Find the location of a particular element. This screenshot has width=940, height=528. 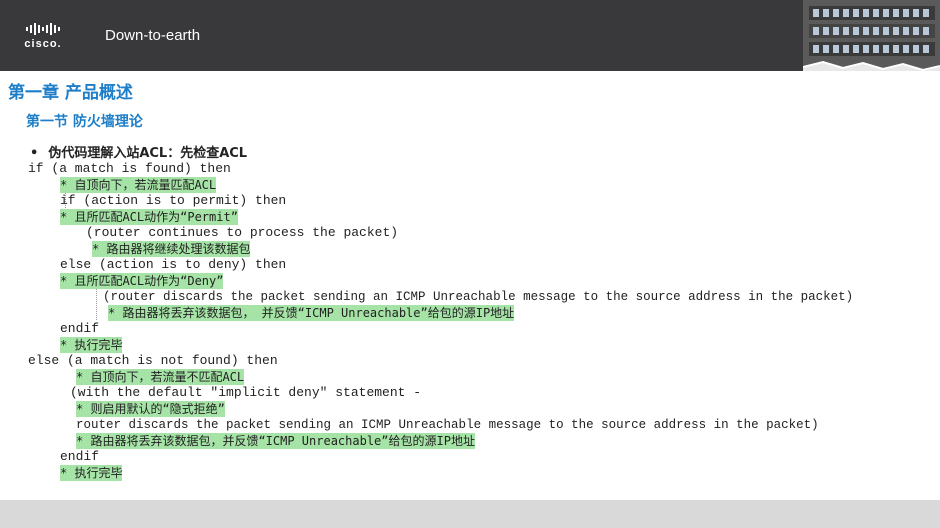

code-comment: * 自顶向下，若流量不匹配ACL is located at coordinates (160, 377).